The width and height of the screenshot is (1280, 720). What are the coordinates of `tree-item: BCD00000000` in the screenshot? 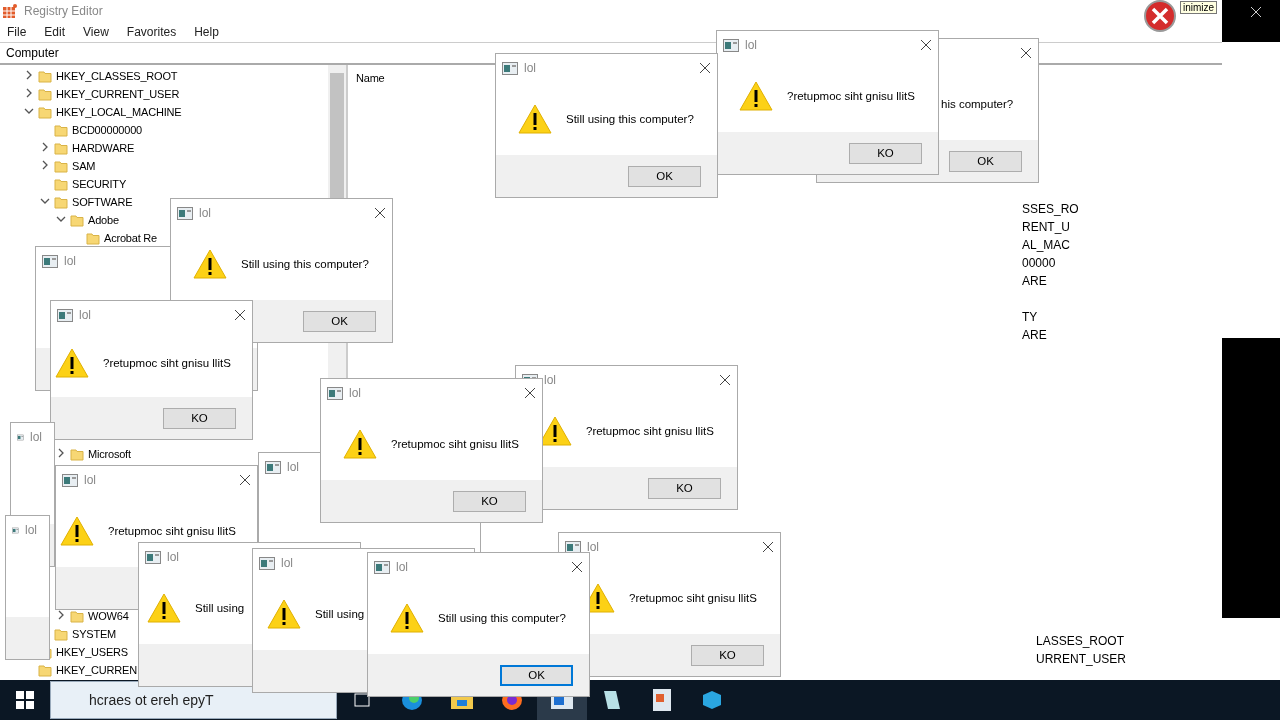 It's located at (107, 130).